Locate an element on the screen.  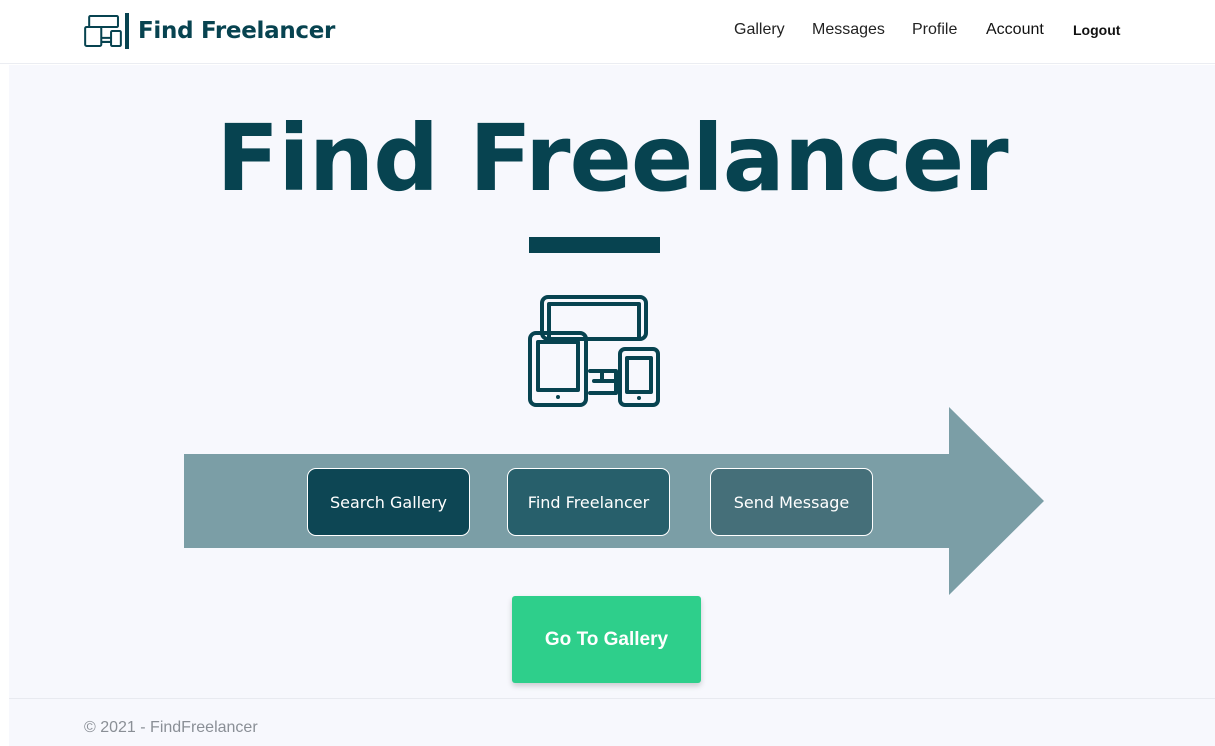
search-gallery-button: Search Gallery is located at coordinates (388, 502).